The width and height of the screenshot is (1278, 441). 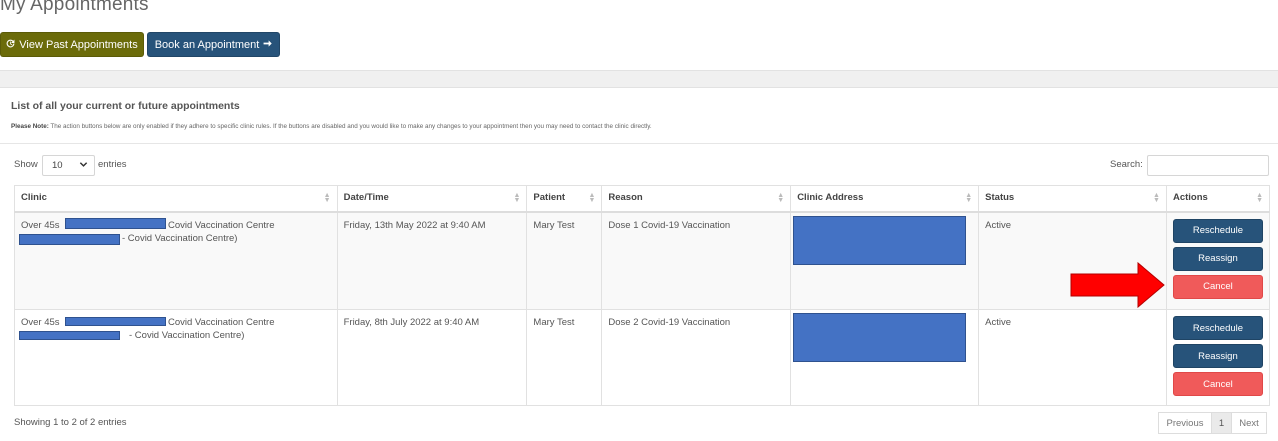 What do you see at coordinates (1117, 285) in the screenshot?
I see `annotation-arrow-icon` at bounding box center [1117, 285].